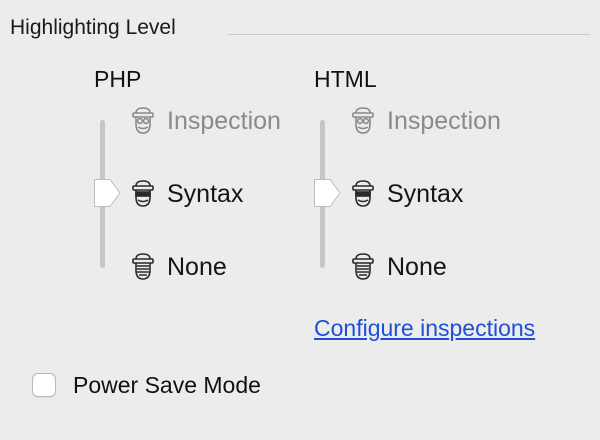 Image resolution: width=600 pixels, height=440 pixels. I want to click on configure-inspections-link: Configure inspections, so click(424, 328).